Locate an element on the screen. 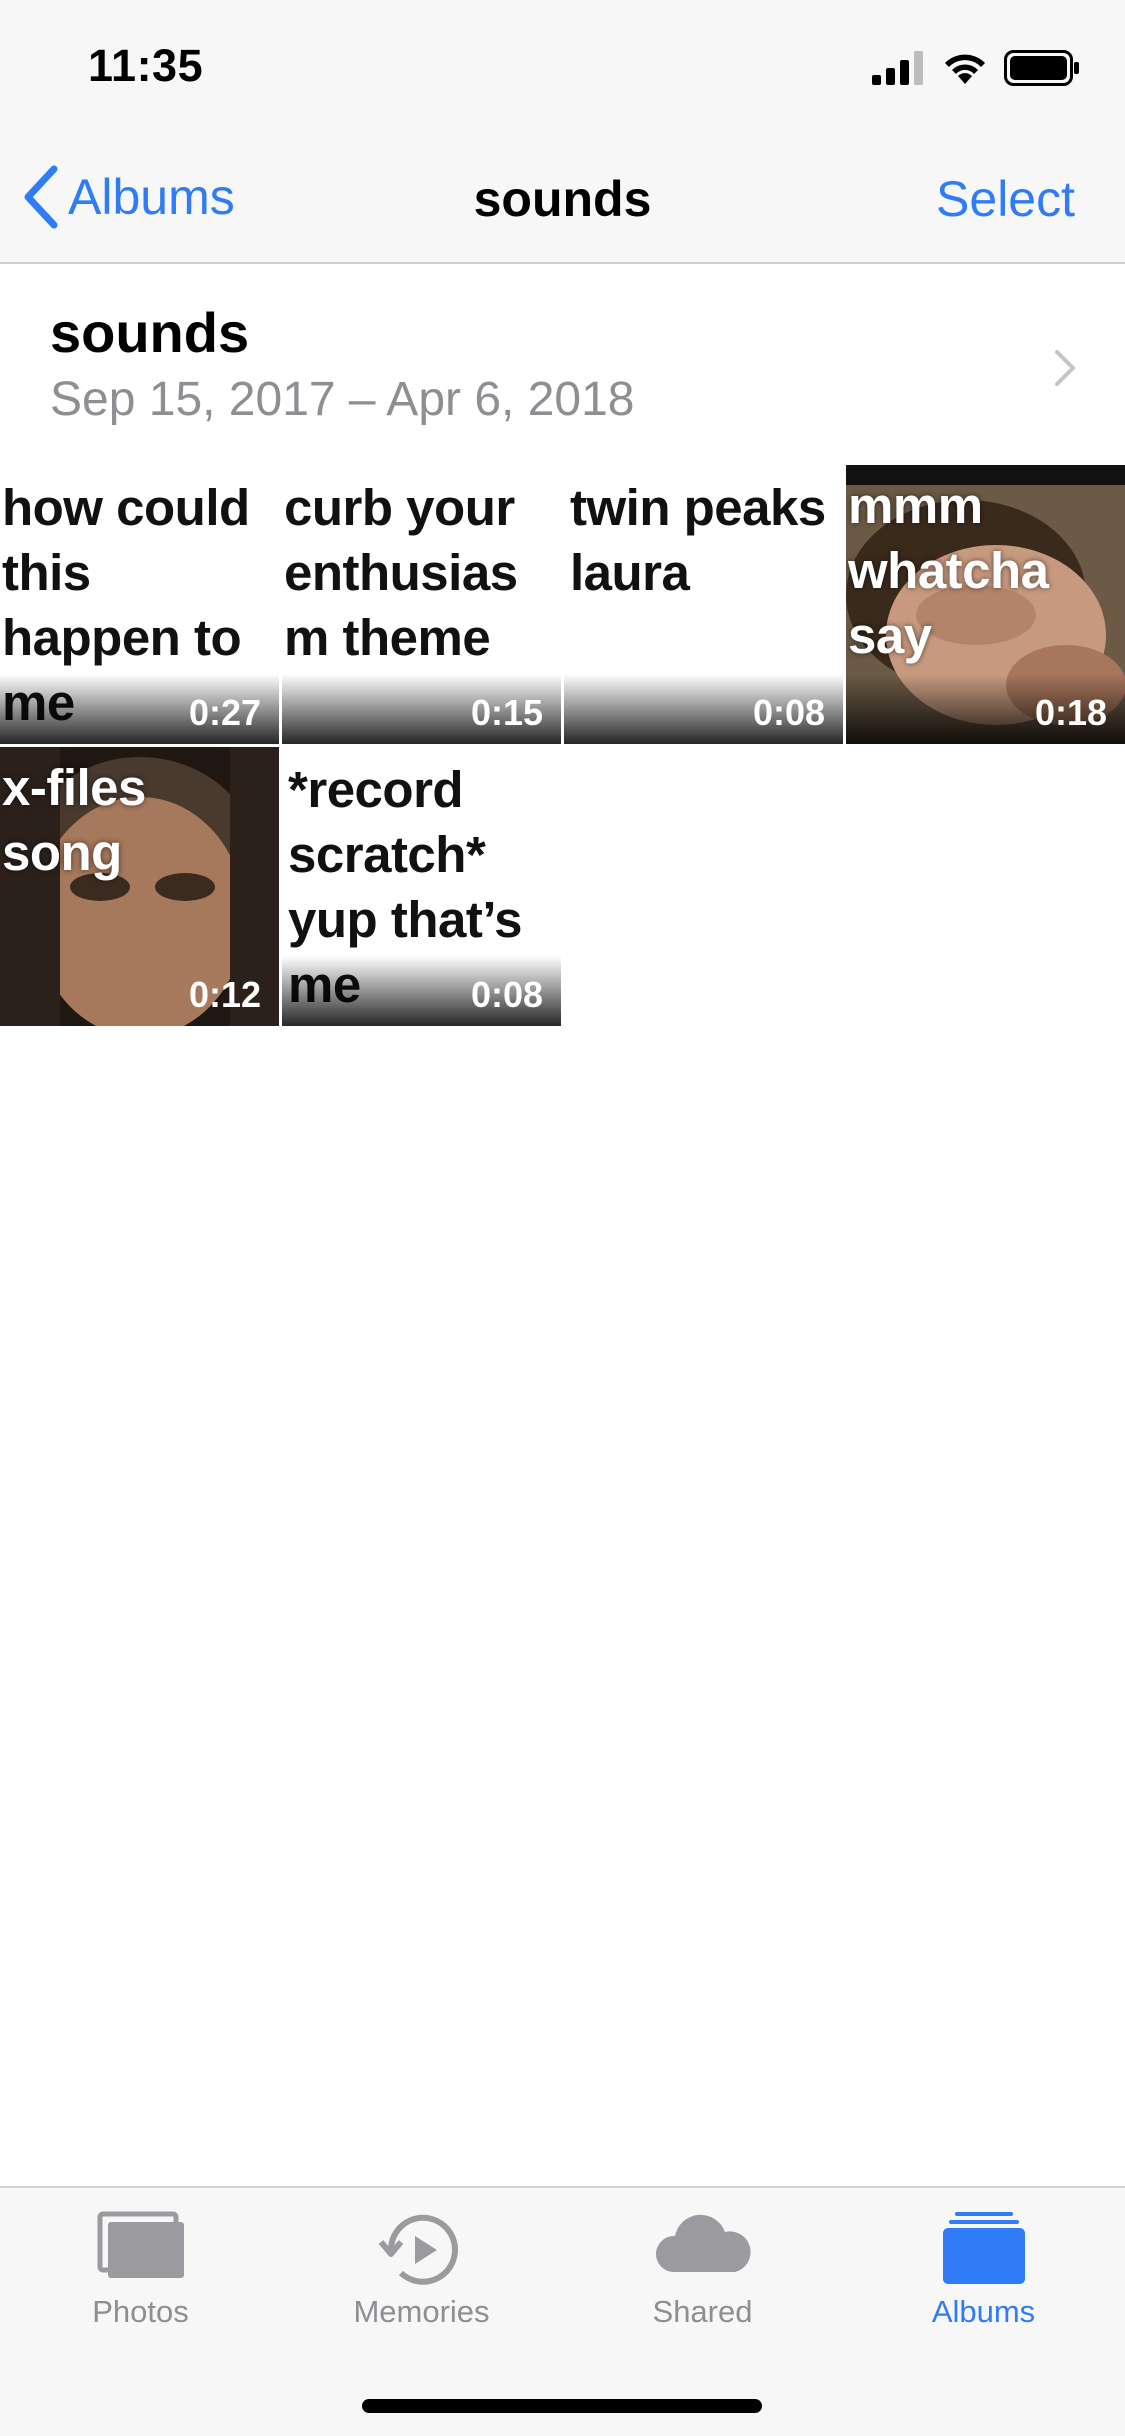  tab-shared: Shared is located at coordinates (702, 2268).